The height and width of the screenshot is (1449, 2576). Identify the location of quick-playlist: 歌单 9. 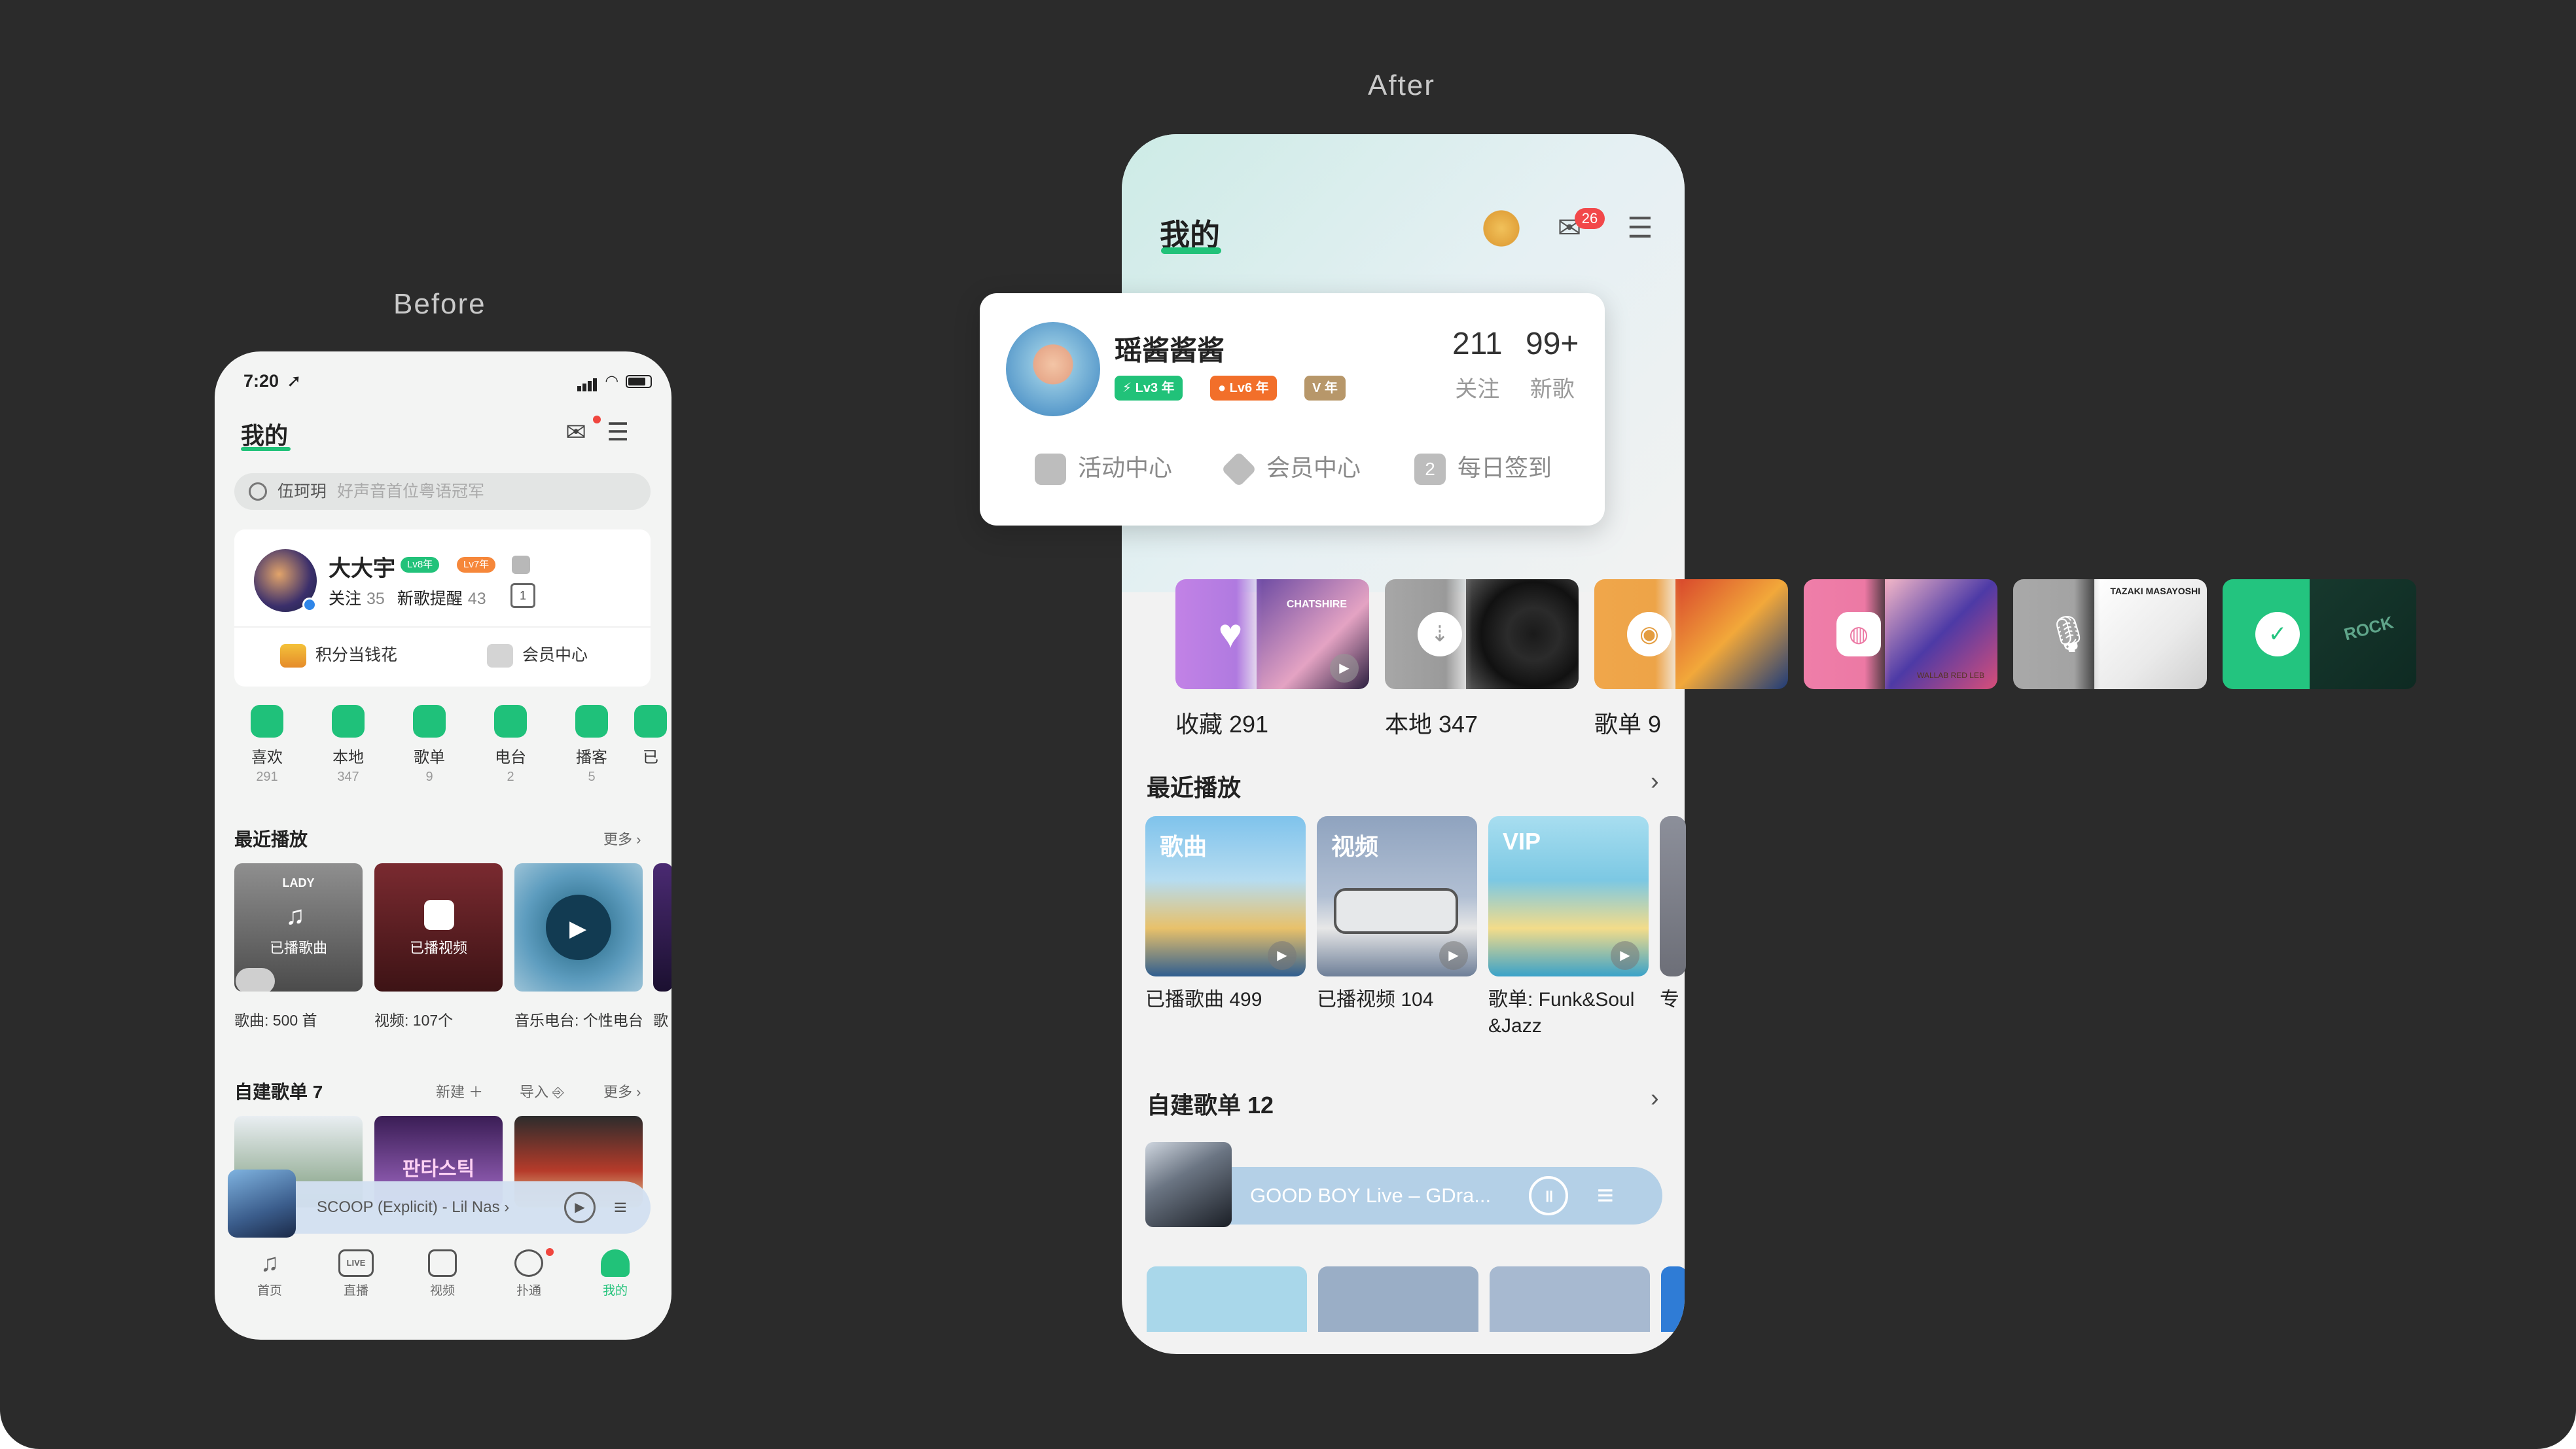
(429, 745).